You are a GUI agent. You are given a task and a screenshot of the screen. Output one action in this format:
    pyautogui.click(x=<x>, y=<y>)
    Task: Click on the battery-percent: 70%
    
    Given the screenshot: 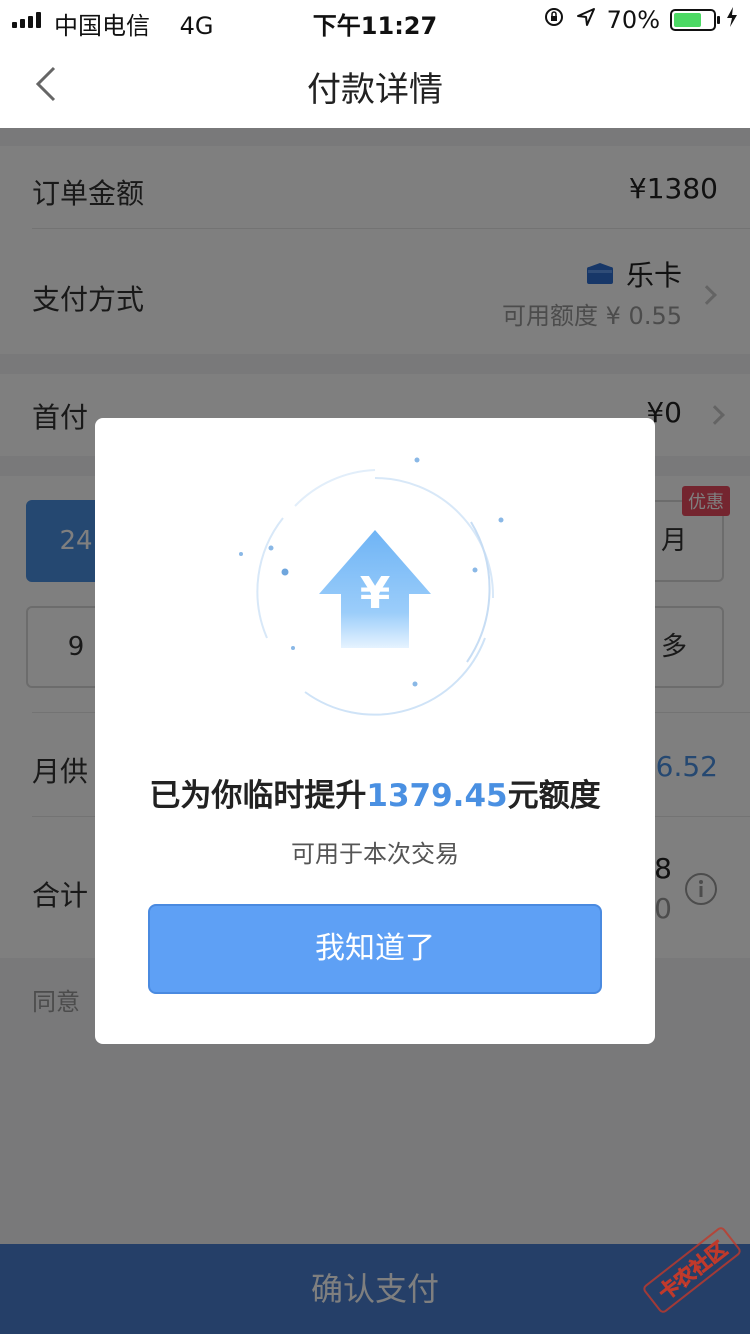 What is the action you would take?
    pyautogui.click(x=633, y=20)
    